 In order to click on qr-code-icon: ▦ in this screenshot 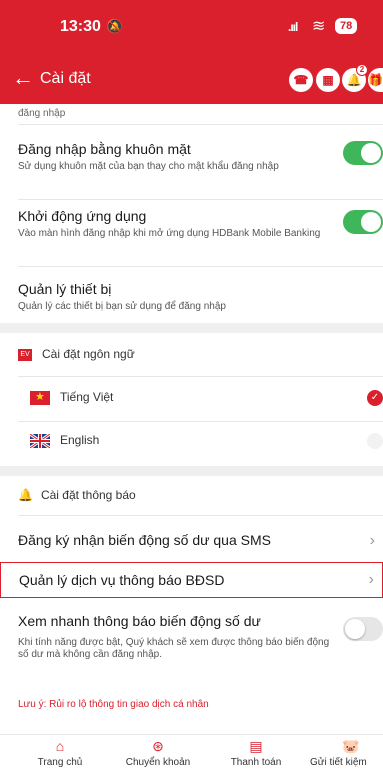, I will do `click(328, 80)`.